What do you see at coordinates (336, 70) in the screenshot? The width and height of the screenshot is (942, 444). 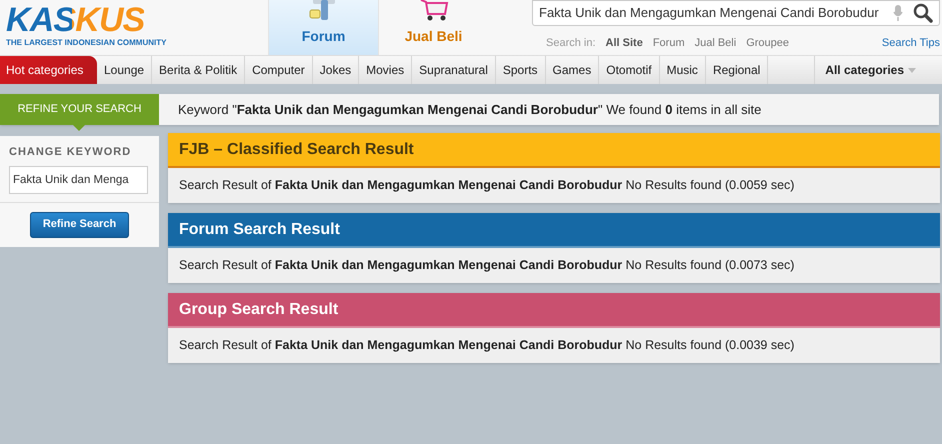 I see `category-tab: Jokes` at bounding box center [336, 70].